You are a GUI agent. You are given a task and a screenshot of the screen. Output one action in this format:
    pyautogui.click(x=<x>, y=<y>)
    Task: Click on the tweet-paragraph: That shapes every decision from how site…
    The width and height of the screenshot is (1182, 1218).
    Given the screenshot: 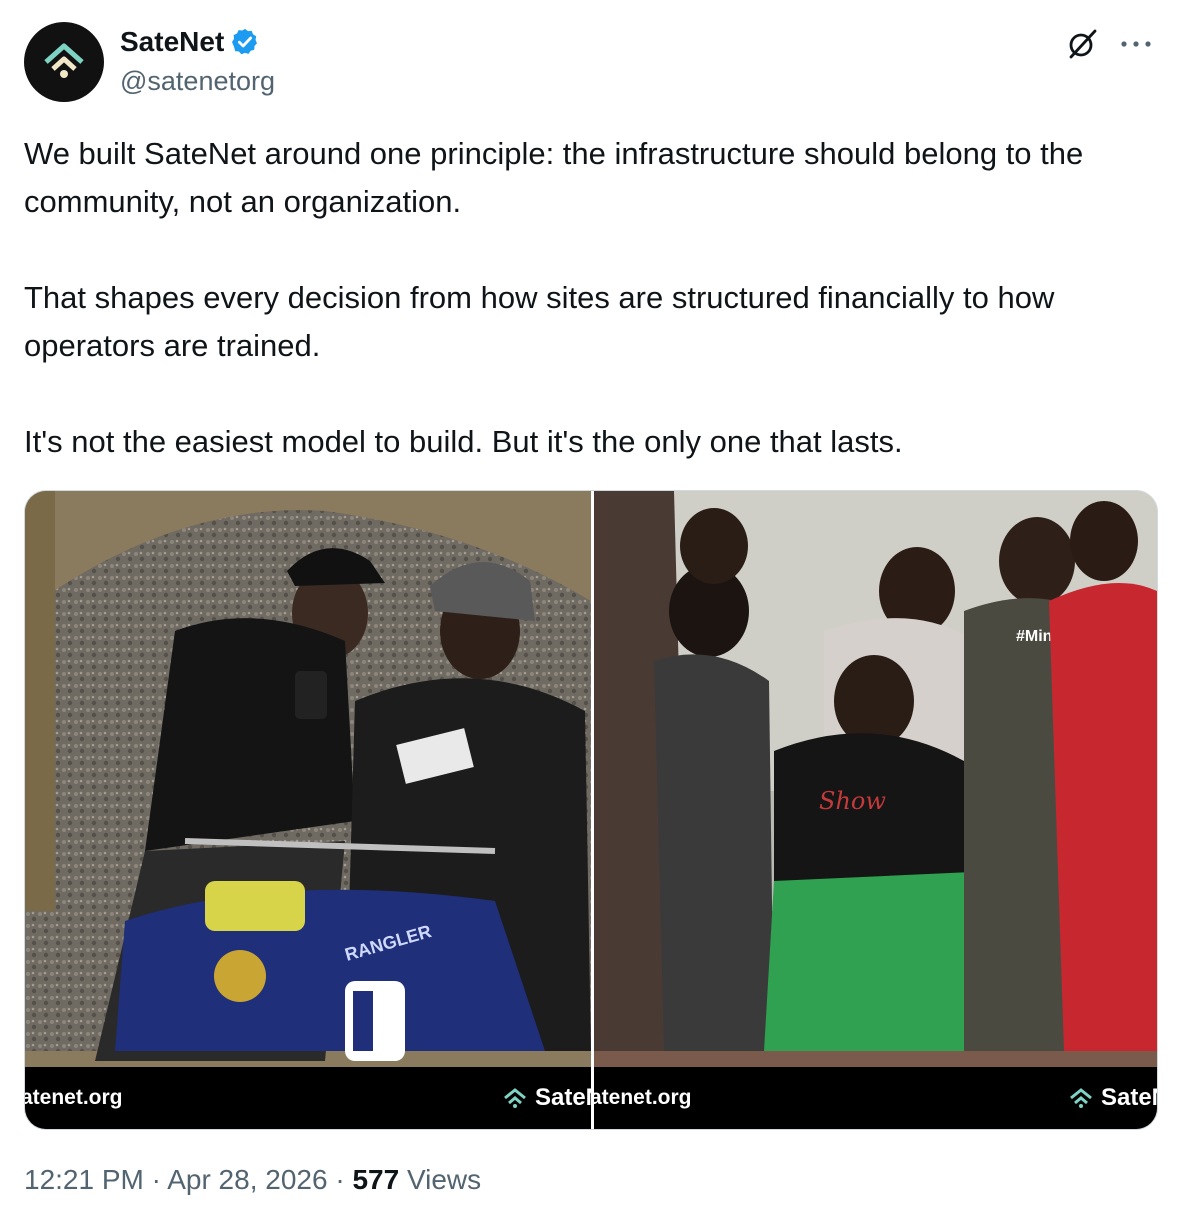 What is the action you would take?
    pyautogui.click(x=539, y=321)
    